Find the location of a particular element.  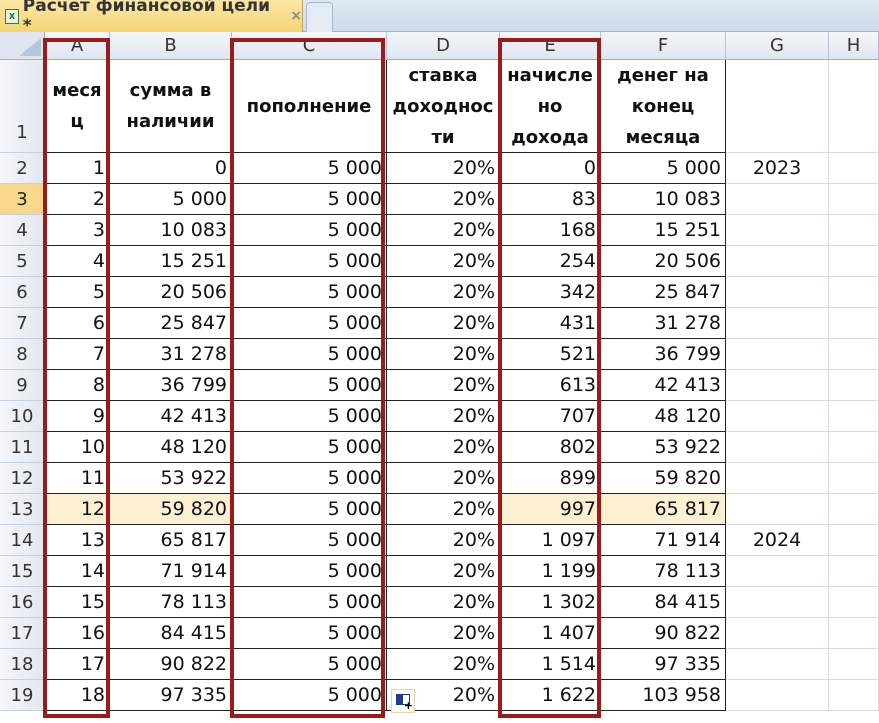

cell-D15: 20% is located at coordinates (443, 571).